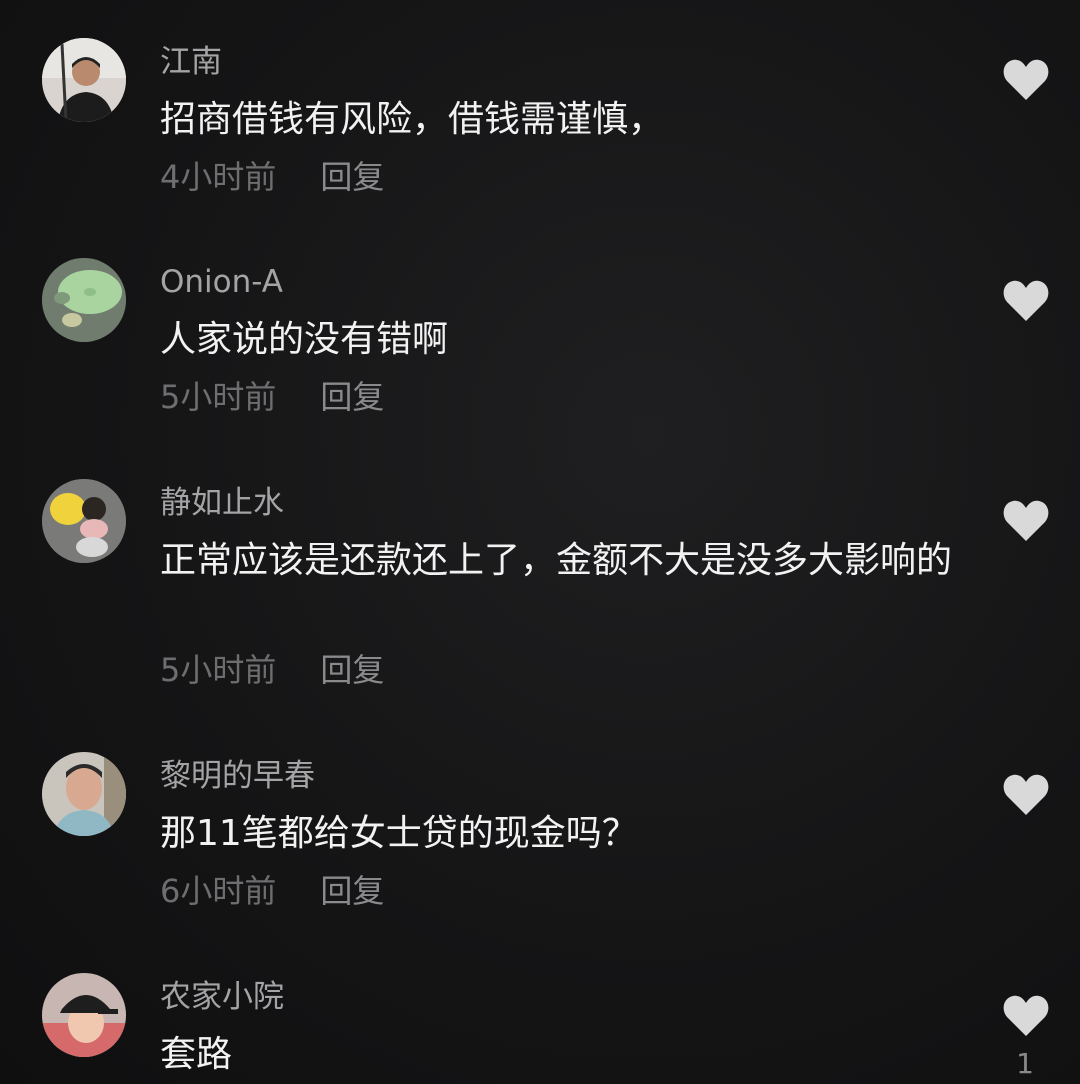  Describe the element at coordinates (191, 62) in the screenshot. I see `username: 江南` at that location.